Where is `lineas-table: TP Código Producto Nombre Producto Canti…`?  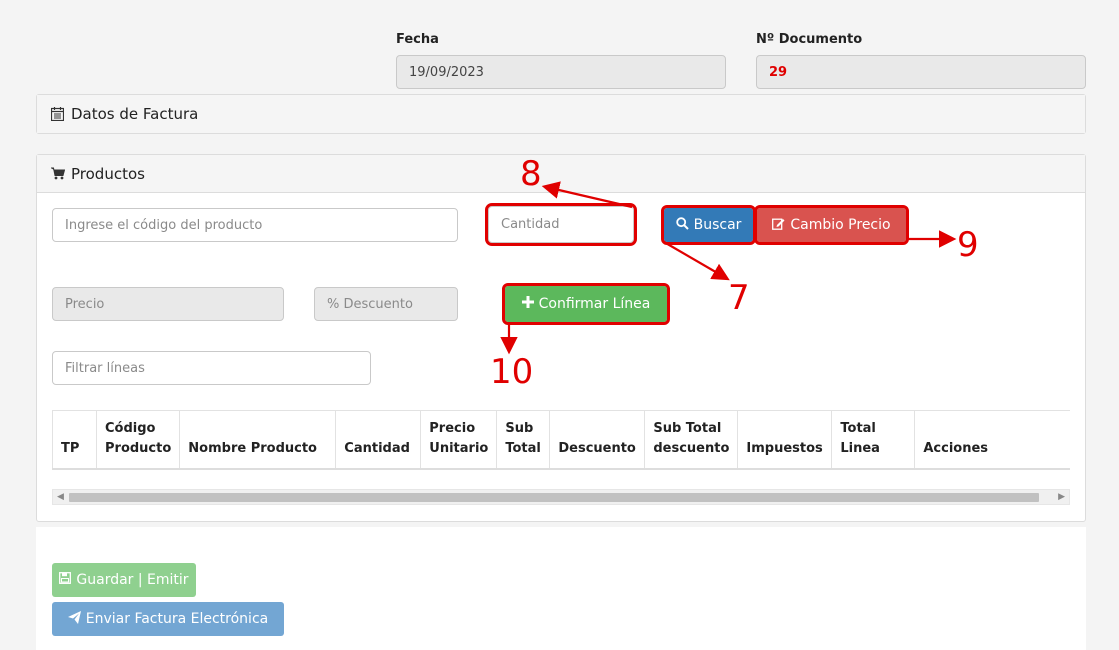 lineas-table: TP Código Producto Nombre Producto Canti… is located at coordinates (561, 440).